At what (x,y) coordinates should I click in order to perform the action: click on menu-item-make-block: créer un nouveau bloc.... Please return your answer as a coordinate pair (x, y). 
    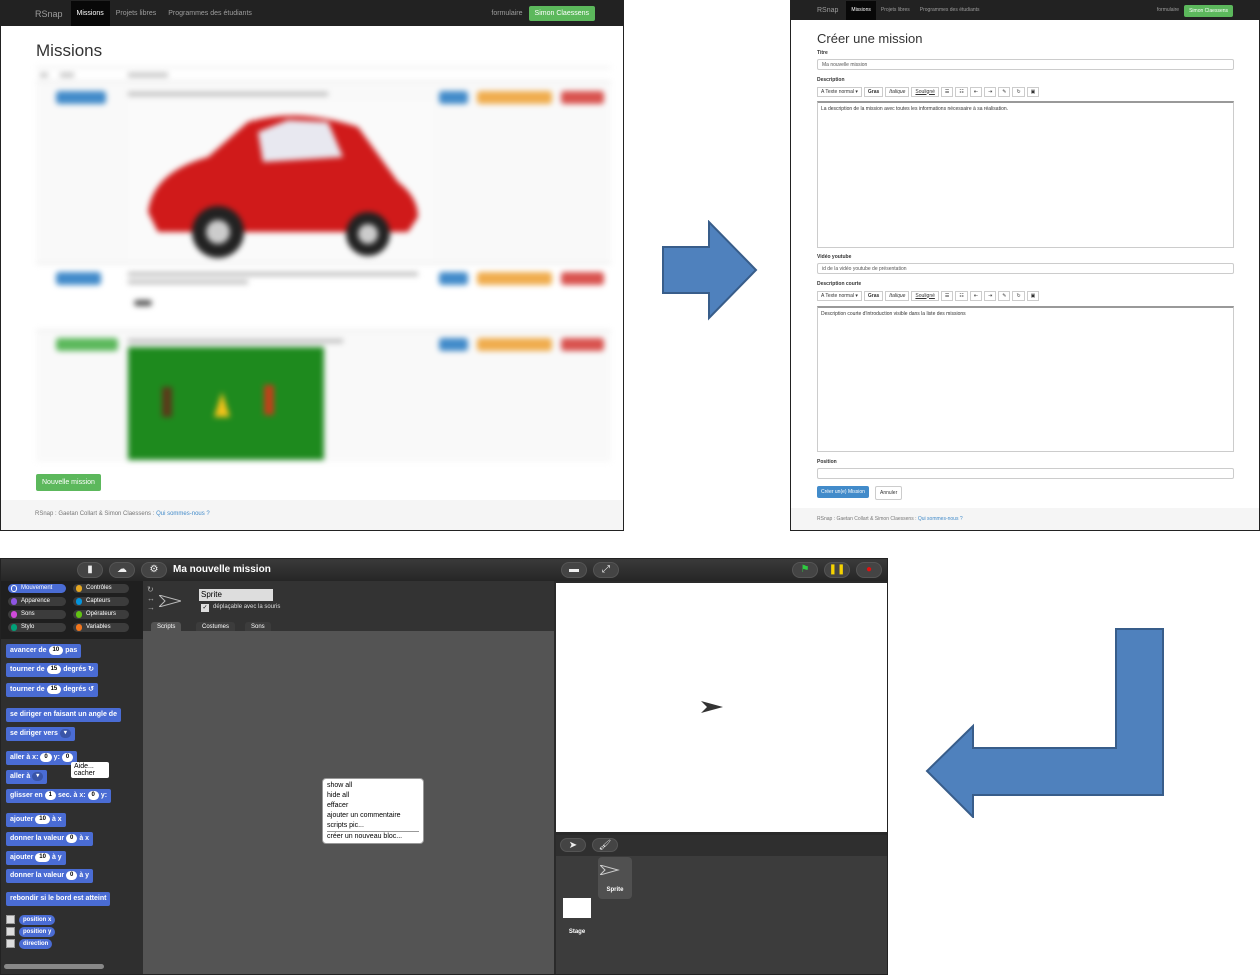
    Looking at the image, I should click on (373, 836).